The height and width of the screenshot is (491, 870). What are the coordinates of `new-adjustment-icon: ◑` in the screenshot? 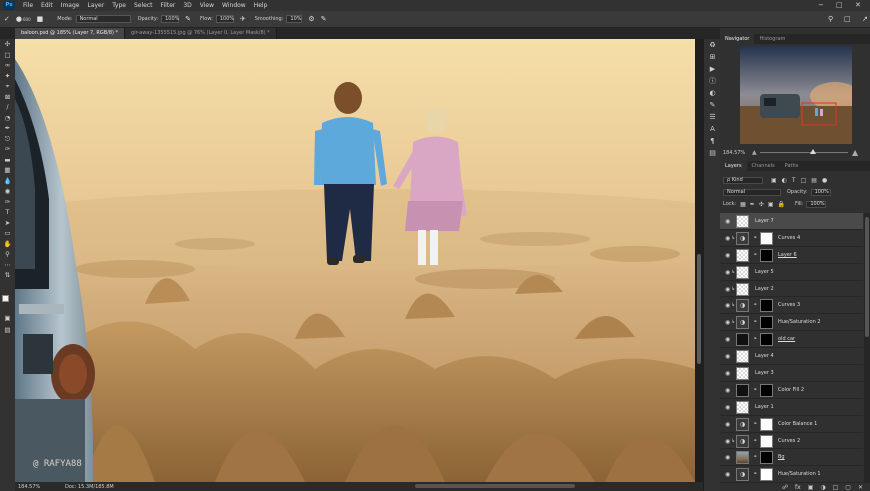 It's located at (822, 487).